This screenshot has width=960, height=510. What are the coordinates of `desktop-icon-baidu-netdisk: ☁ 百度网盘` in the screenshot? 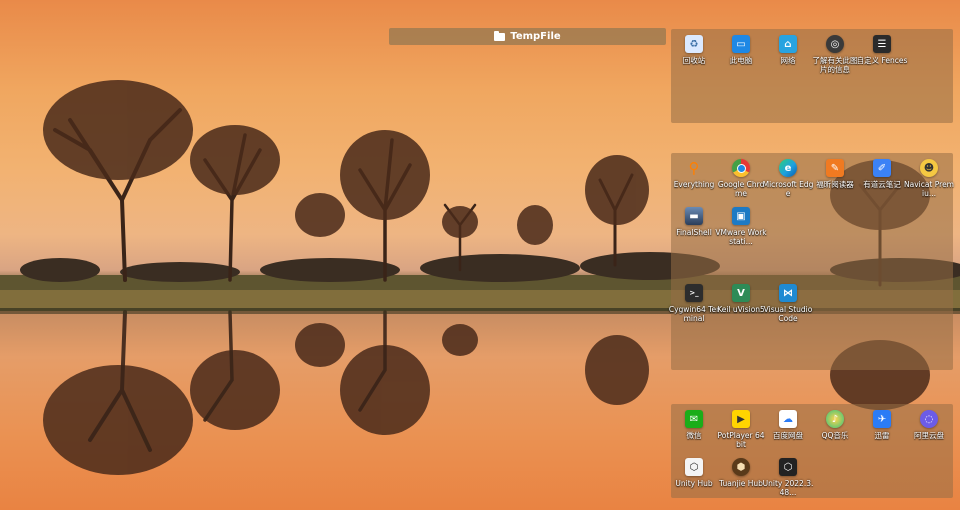 It's located at (788, 425).